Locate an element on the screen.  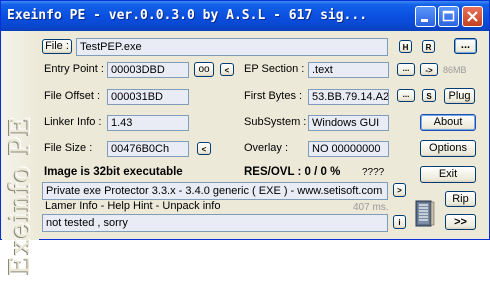
file-offset-field: 000031BD is located at coordinates (148, 97).